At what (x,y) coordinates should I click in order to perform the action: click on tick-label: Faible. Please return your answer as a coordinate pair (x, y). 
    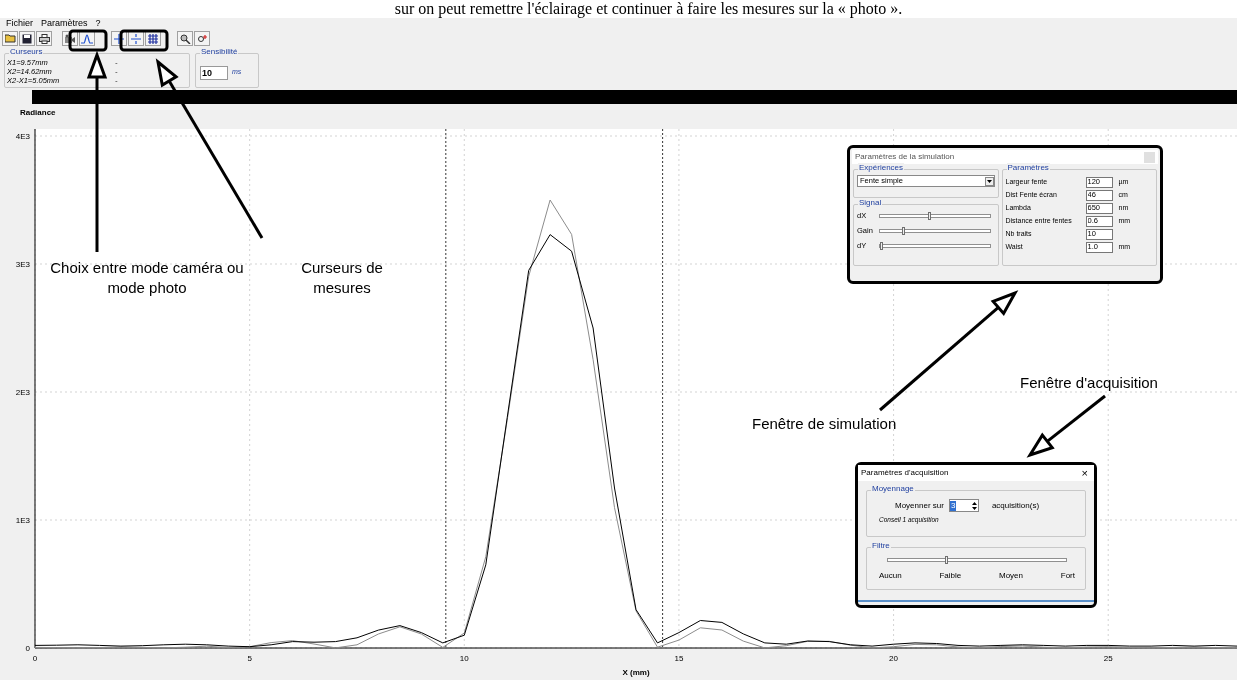
    Looking at the image, I should click on (950, 576).